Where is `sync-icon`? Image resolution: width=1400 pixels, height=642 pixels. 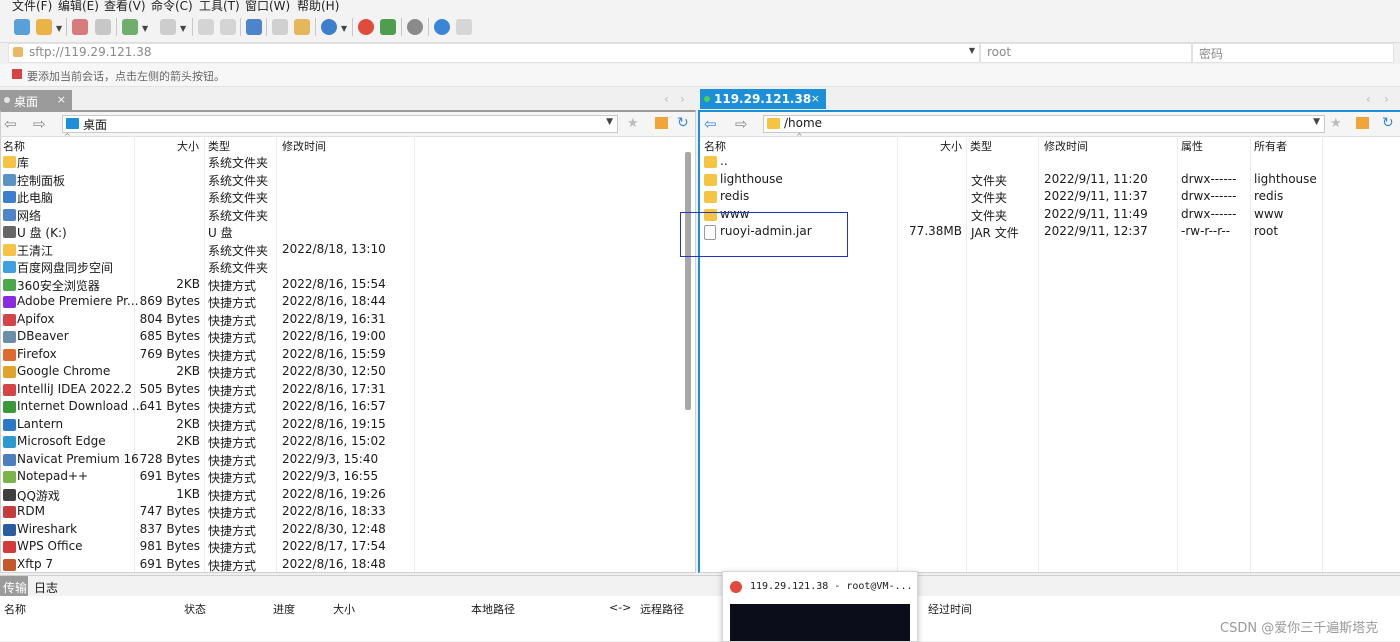 sync-icon is located at coordinates (254, 27).